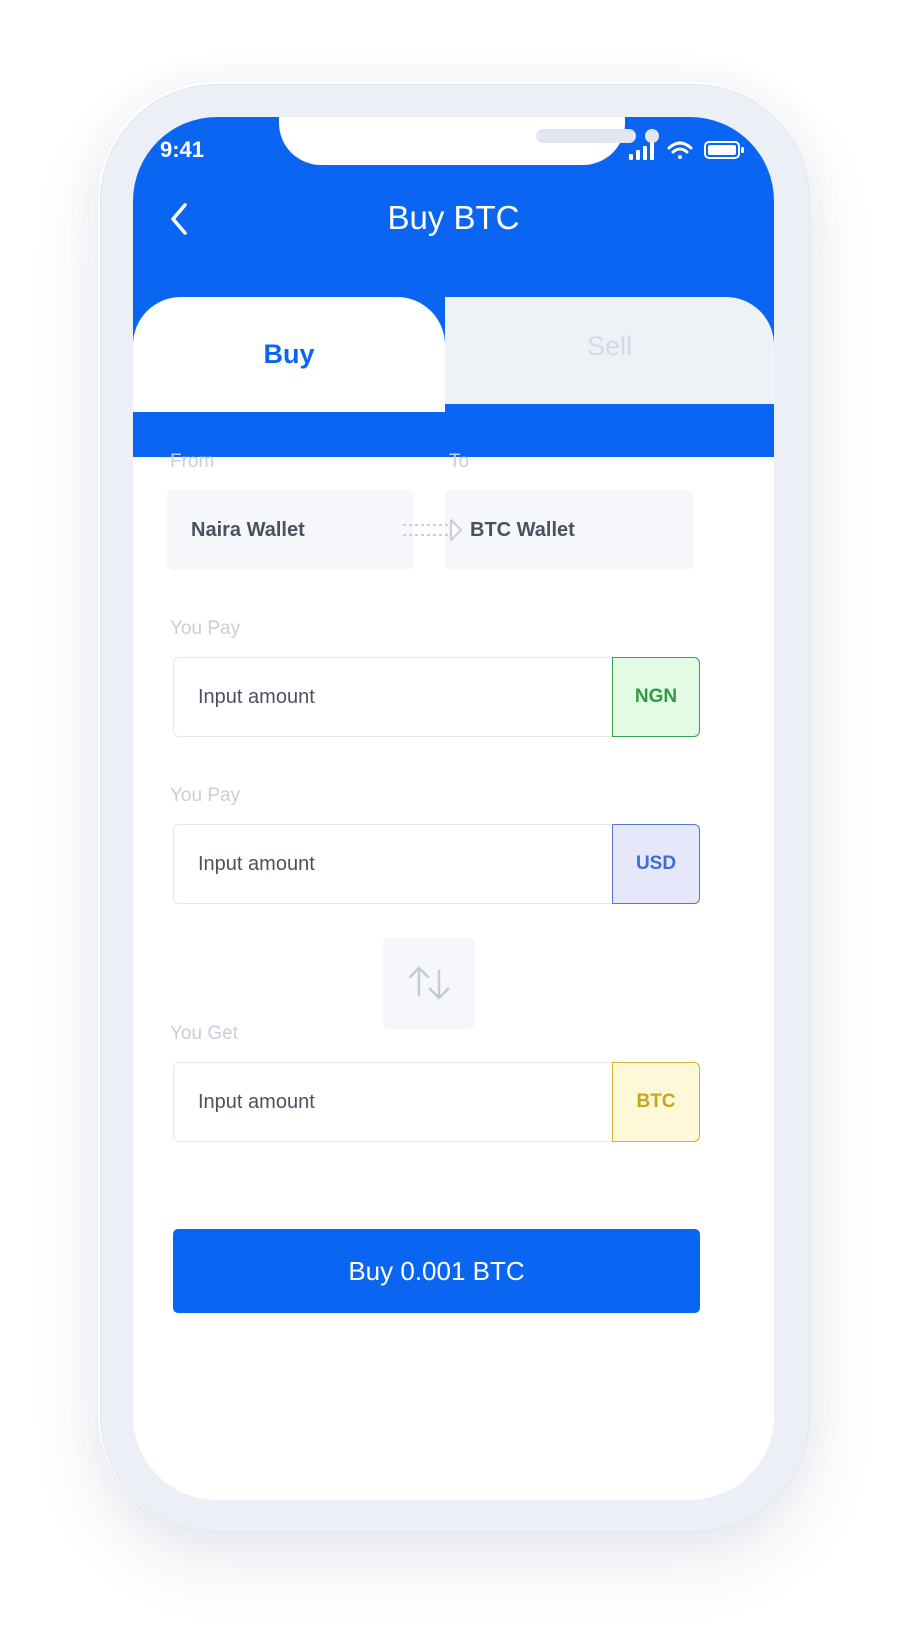 This screenshot has height=1647, width=903. What do you see at coordinates (398, 697) in the screenshot?
I see `ngn-amount-input: Input amount` at bounding box center [398, 697].